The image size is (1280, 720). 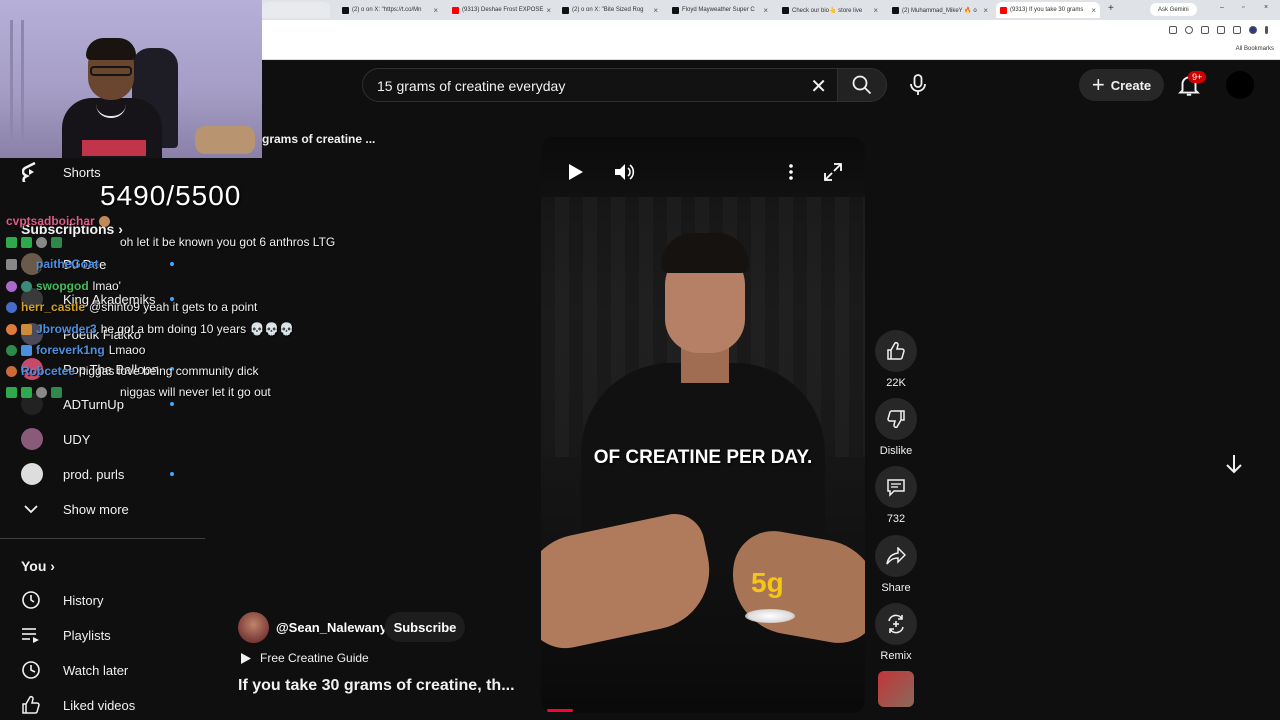 I want to click on arrow-down-icon, so click(x=1234, y=464).